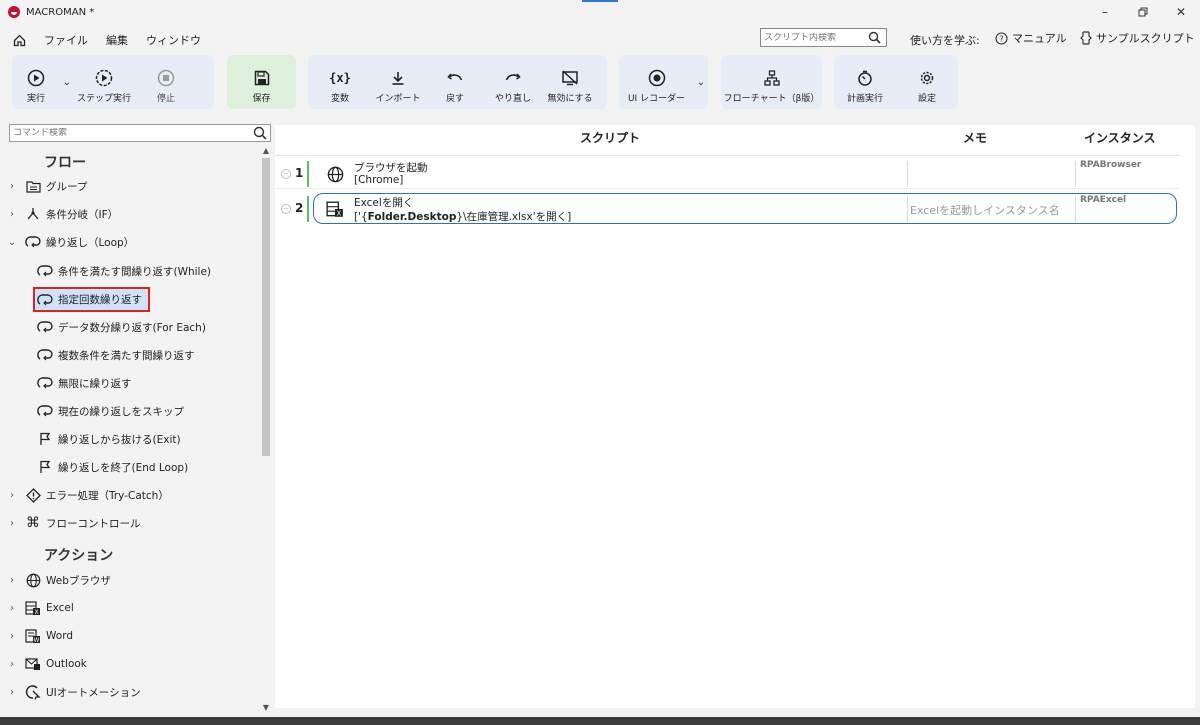  Describe the element at coordinates (70, 242) in the screenshot. I see `tree-item-loop: ⌄ 繰り返し（Loop）` at that location.